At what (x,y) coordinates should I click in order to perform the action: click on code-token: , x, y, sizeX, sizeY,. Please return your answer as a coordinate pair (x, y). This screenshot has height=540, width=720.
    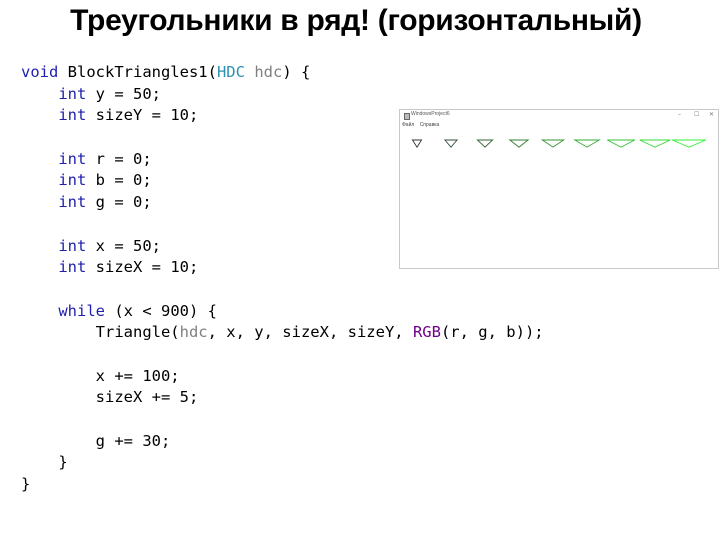
    Looking at the image, I should click on (310, 332).